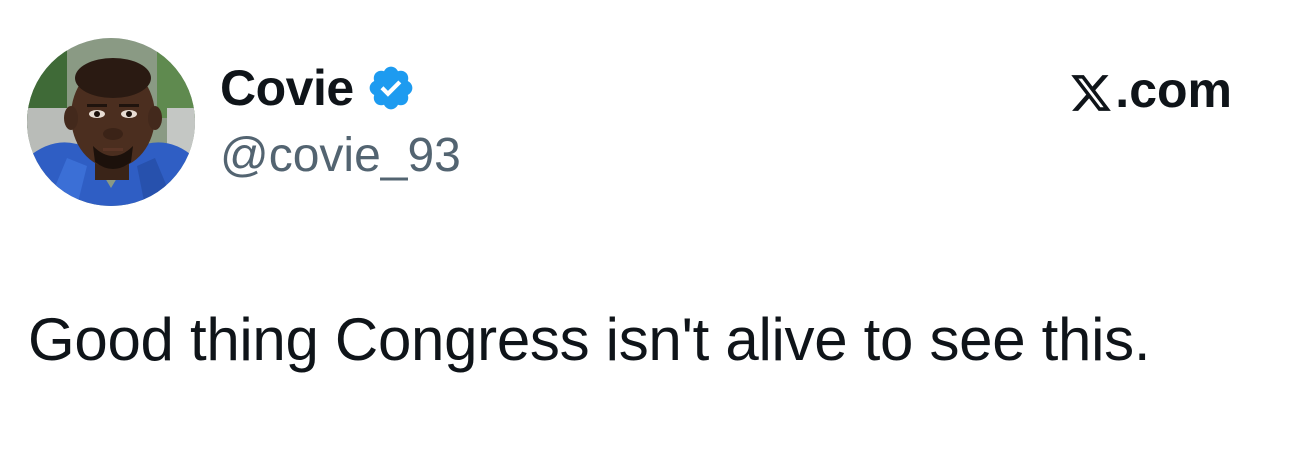 This screenshot has width=1290, height=456. Describe the element at coordinates (340, 156) in the screenshot. I see `author-handle: @covie_93` at that location.